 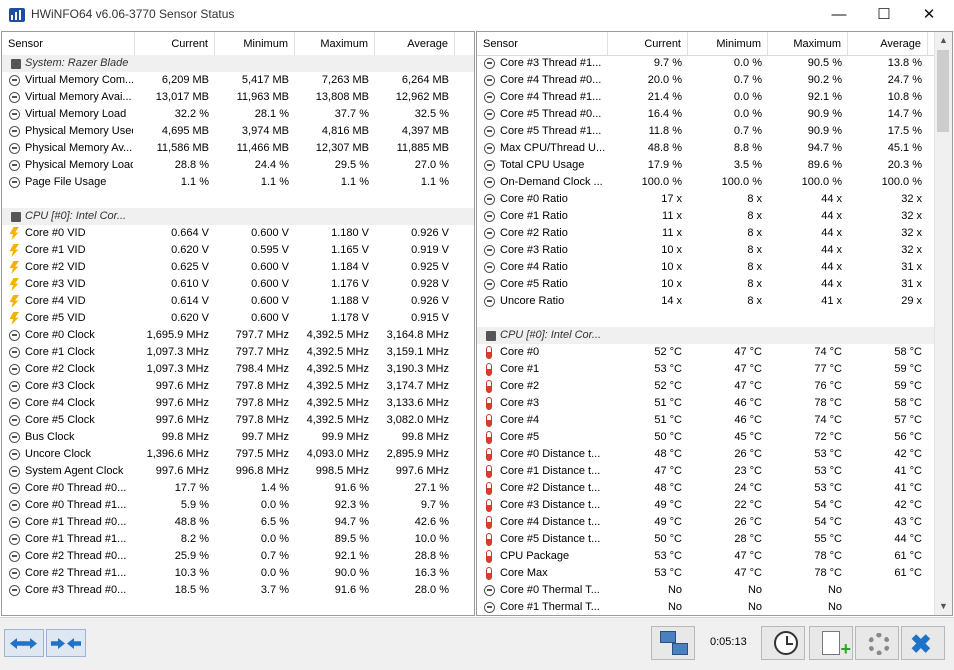 I want to click on expand-columns-button, so click(x=24, y=643).